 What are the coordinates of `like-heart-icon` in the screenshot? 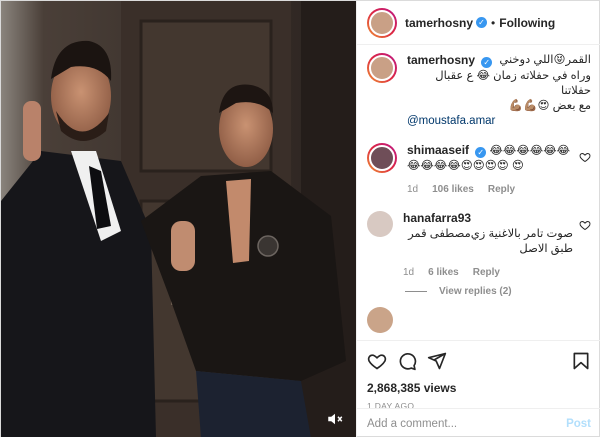 It's located at (377, 361).